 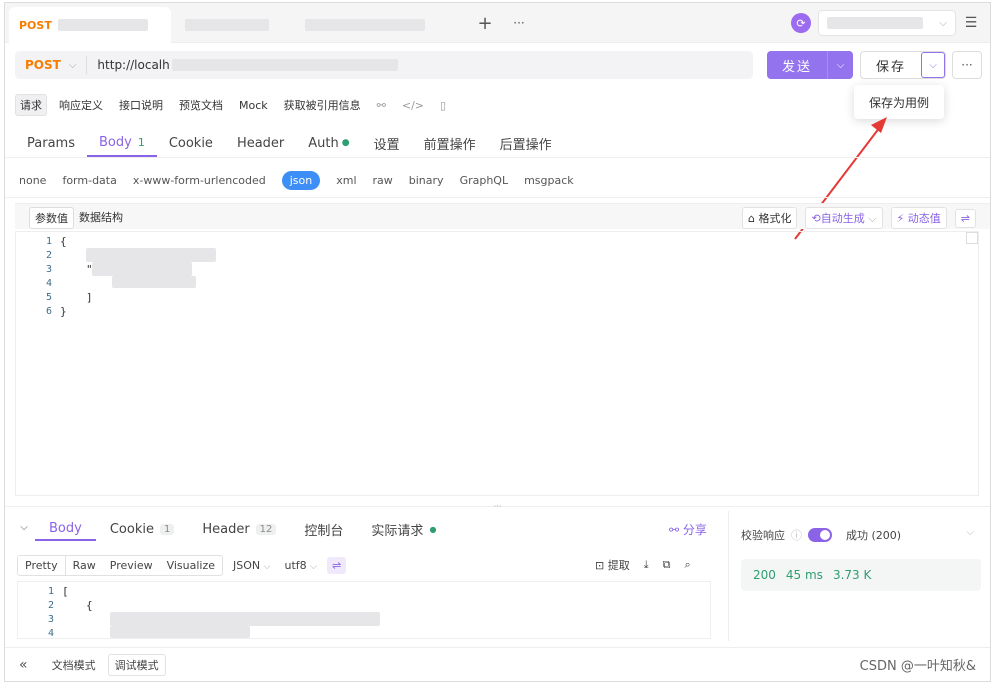 I want to click on response-actions: ⊡ 提取 ⤓ ⧉ ⌕, so click(x=643, y=565).